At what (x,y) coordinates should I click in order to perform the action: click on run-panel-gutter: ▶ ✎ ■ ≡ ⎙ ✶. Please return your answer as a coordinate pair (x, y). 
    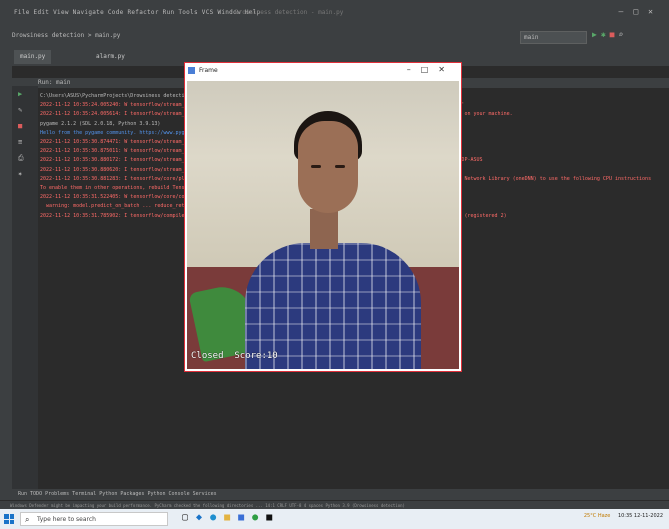
    Looking at the image, I should click on (25, 287).